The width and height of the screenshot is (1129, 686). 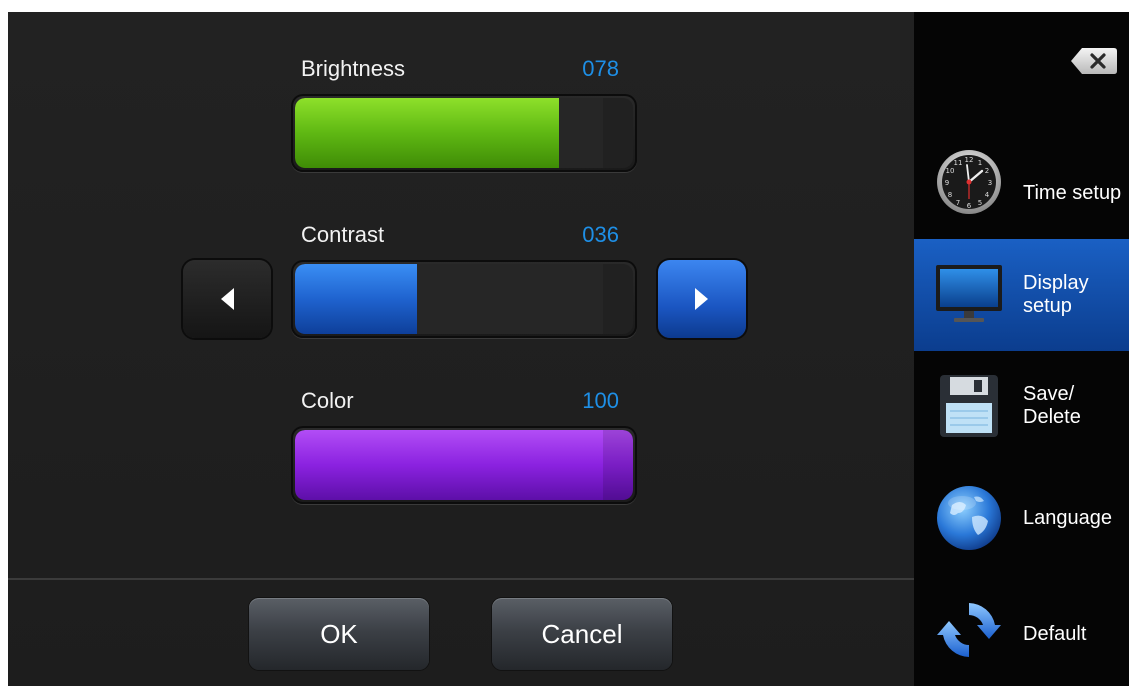 I want to click on clock-icon: 12 1 2 345 678 9 10 11, so click(x=969, y=182).